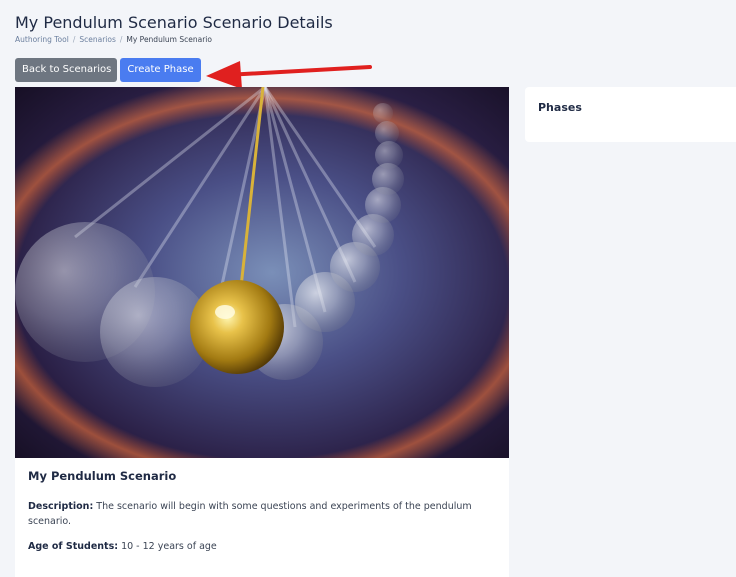  What do you see at coordinates (97, 39) in the screenshot?
I see `breadcrumb-scenarios: Scenarios` at bounding box center [97, 39].